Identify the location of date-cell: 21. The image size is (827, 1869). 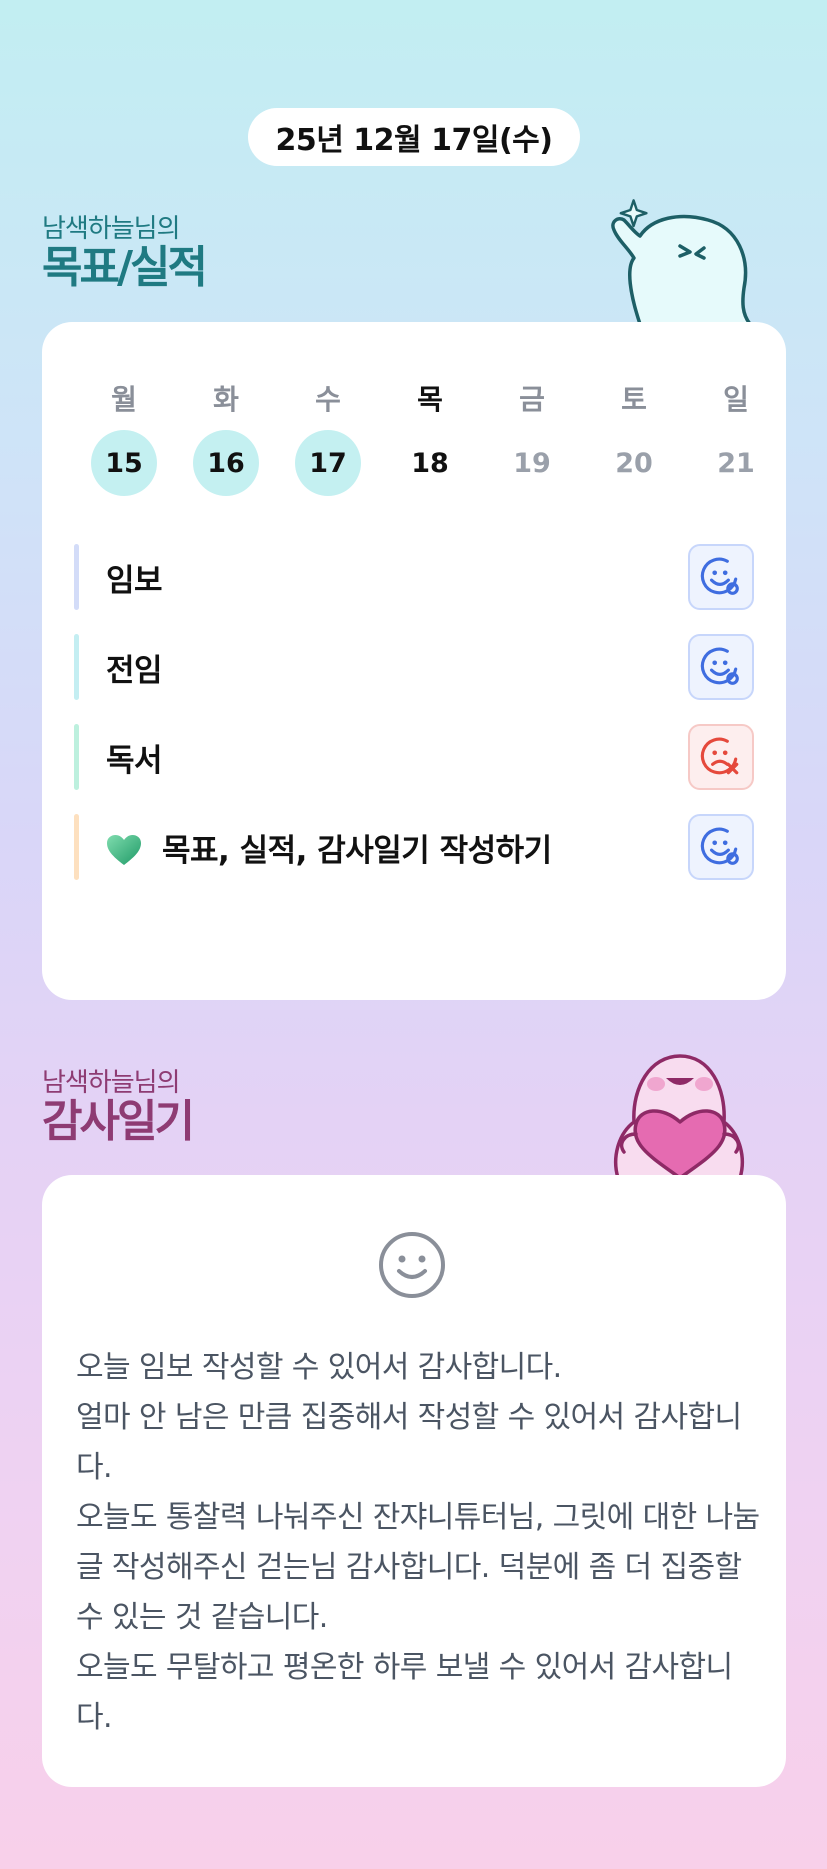
(736, 463).